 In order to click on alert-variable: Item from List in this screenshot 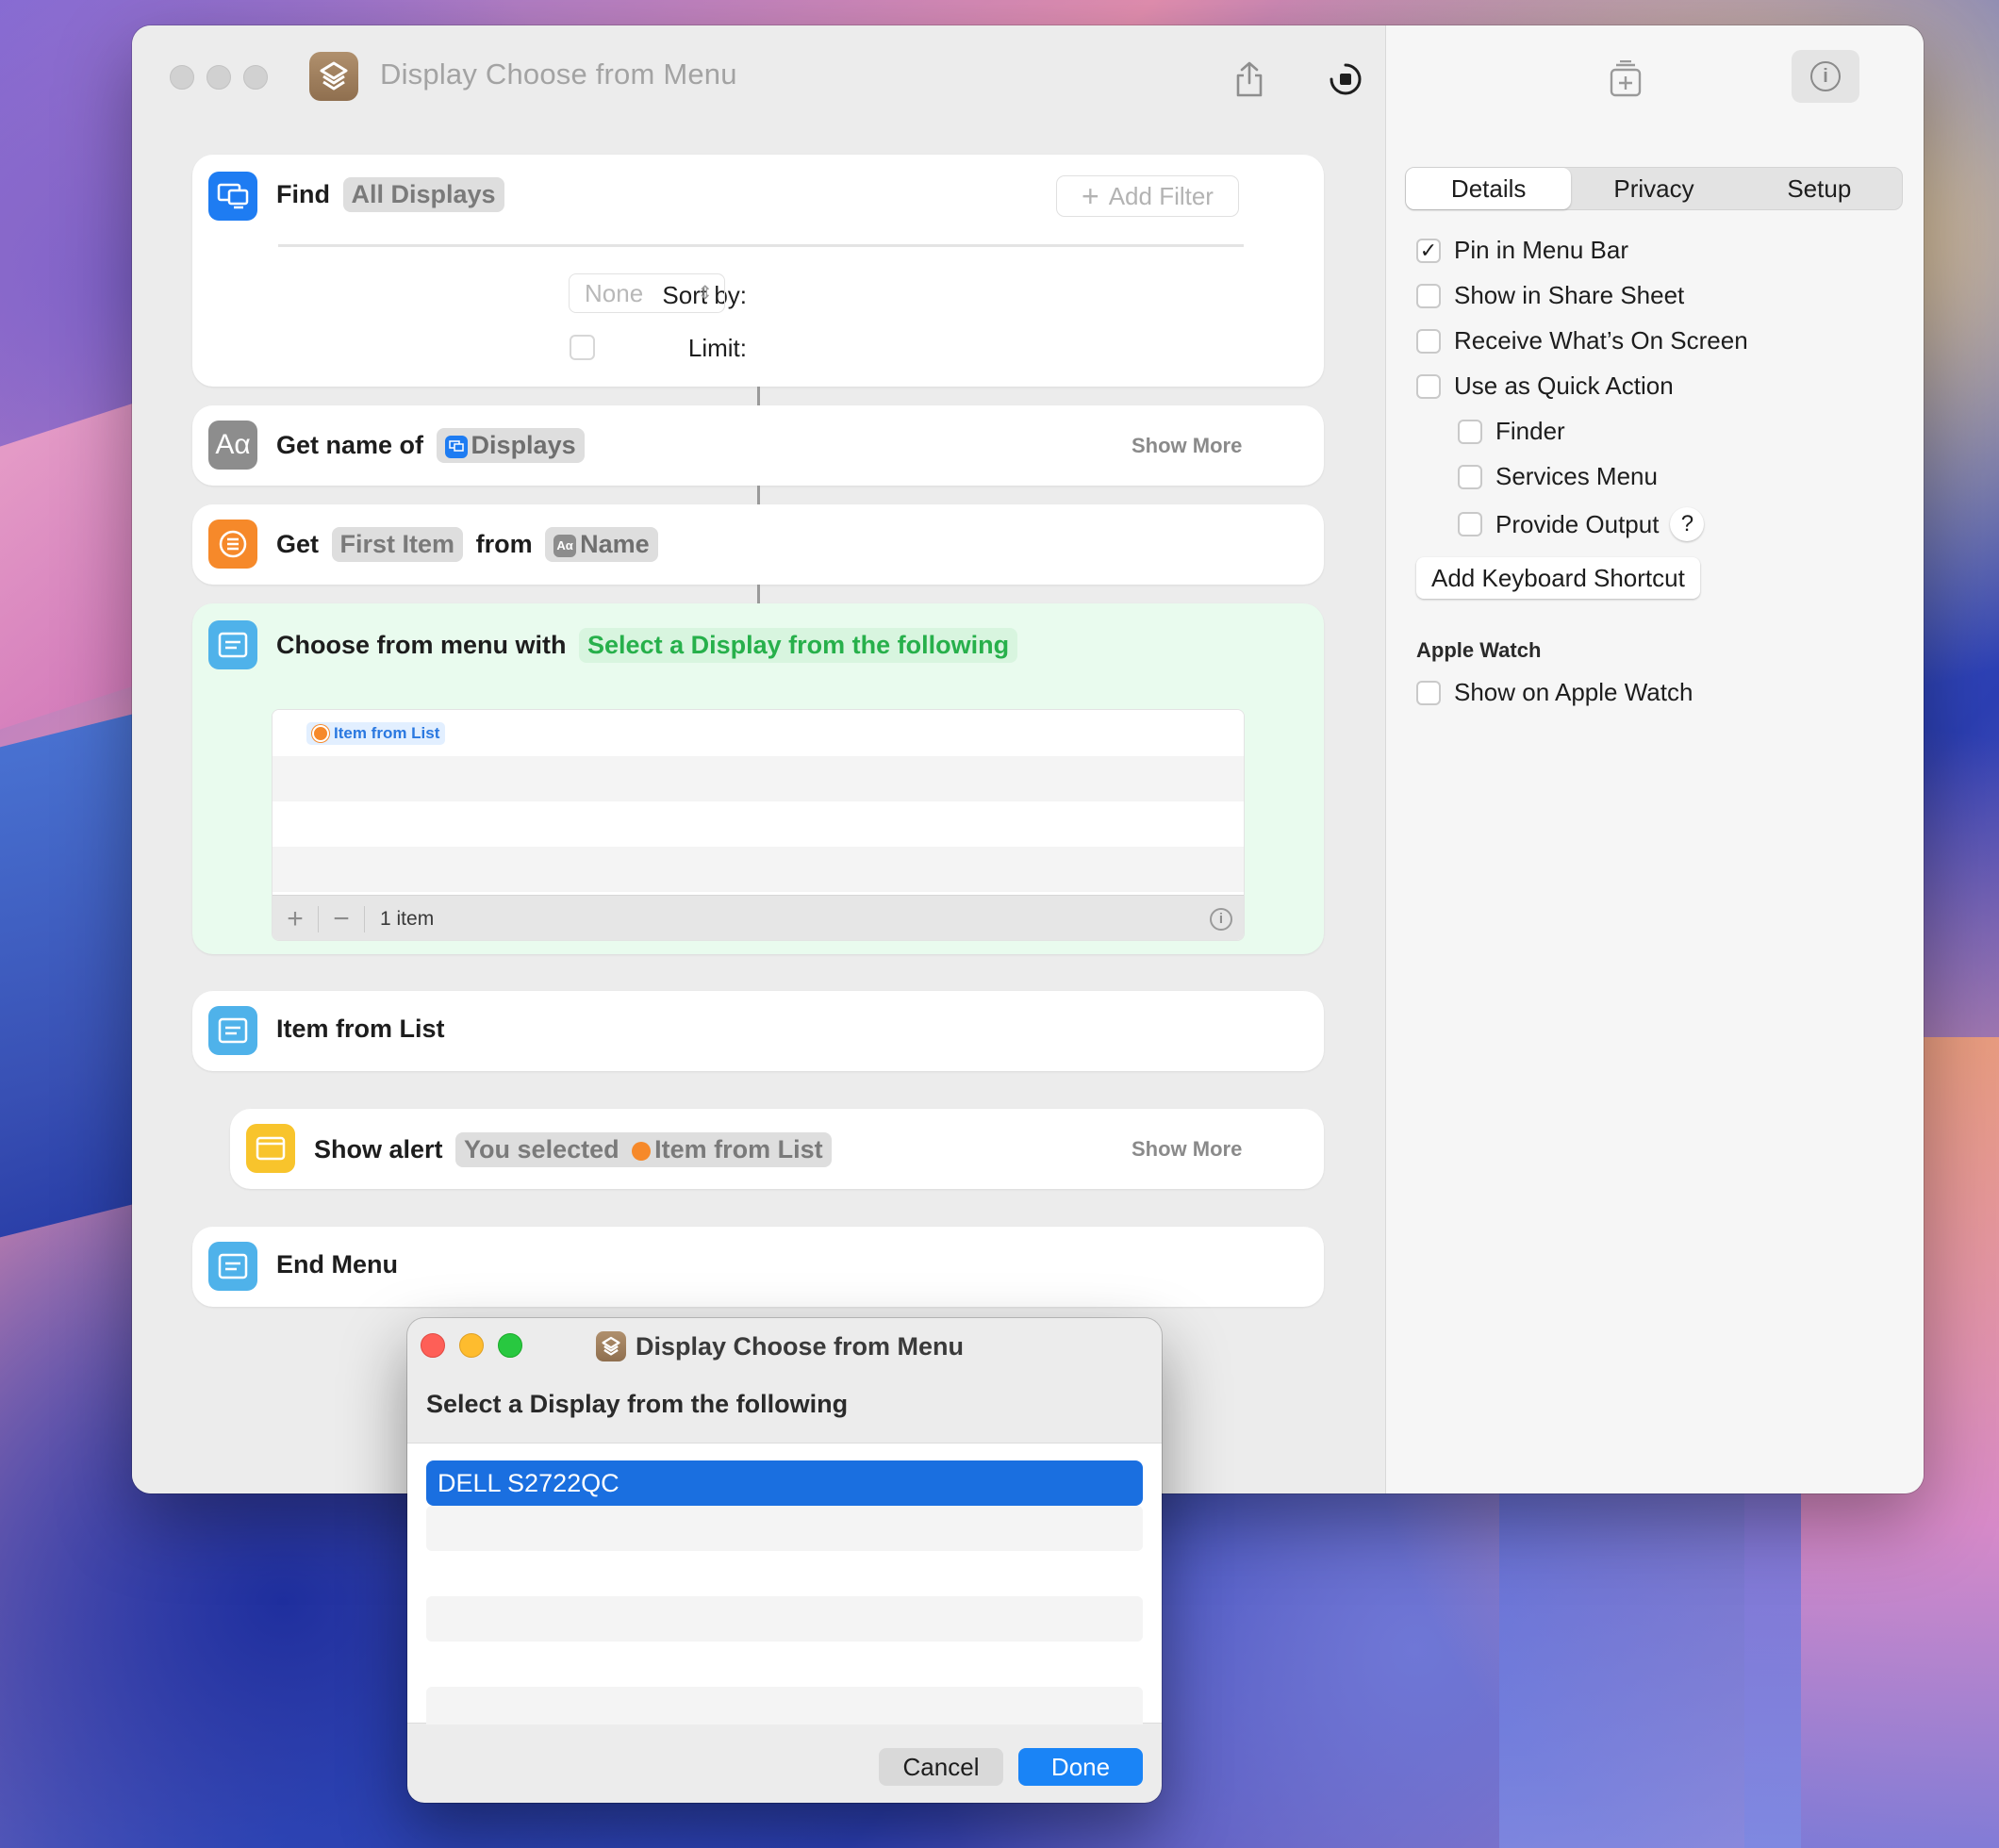, I will do `click(738, 1149)`.